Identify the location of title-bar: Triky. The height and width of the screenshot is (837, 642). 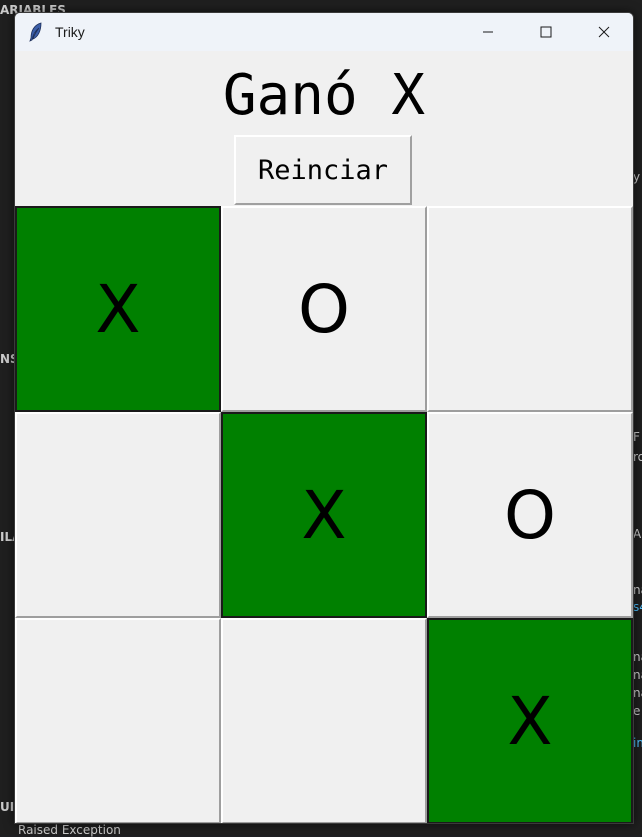
(324, 32).